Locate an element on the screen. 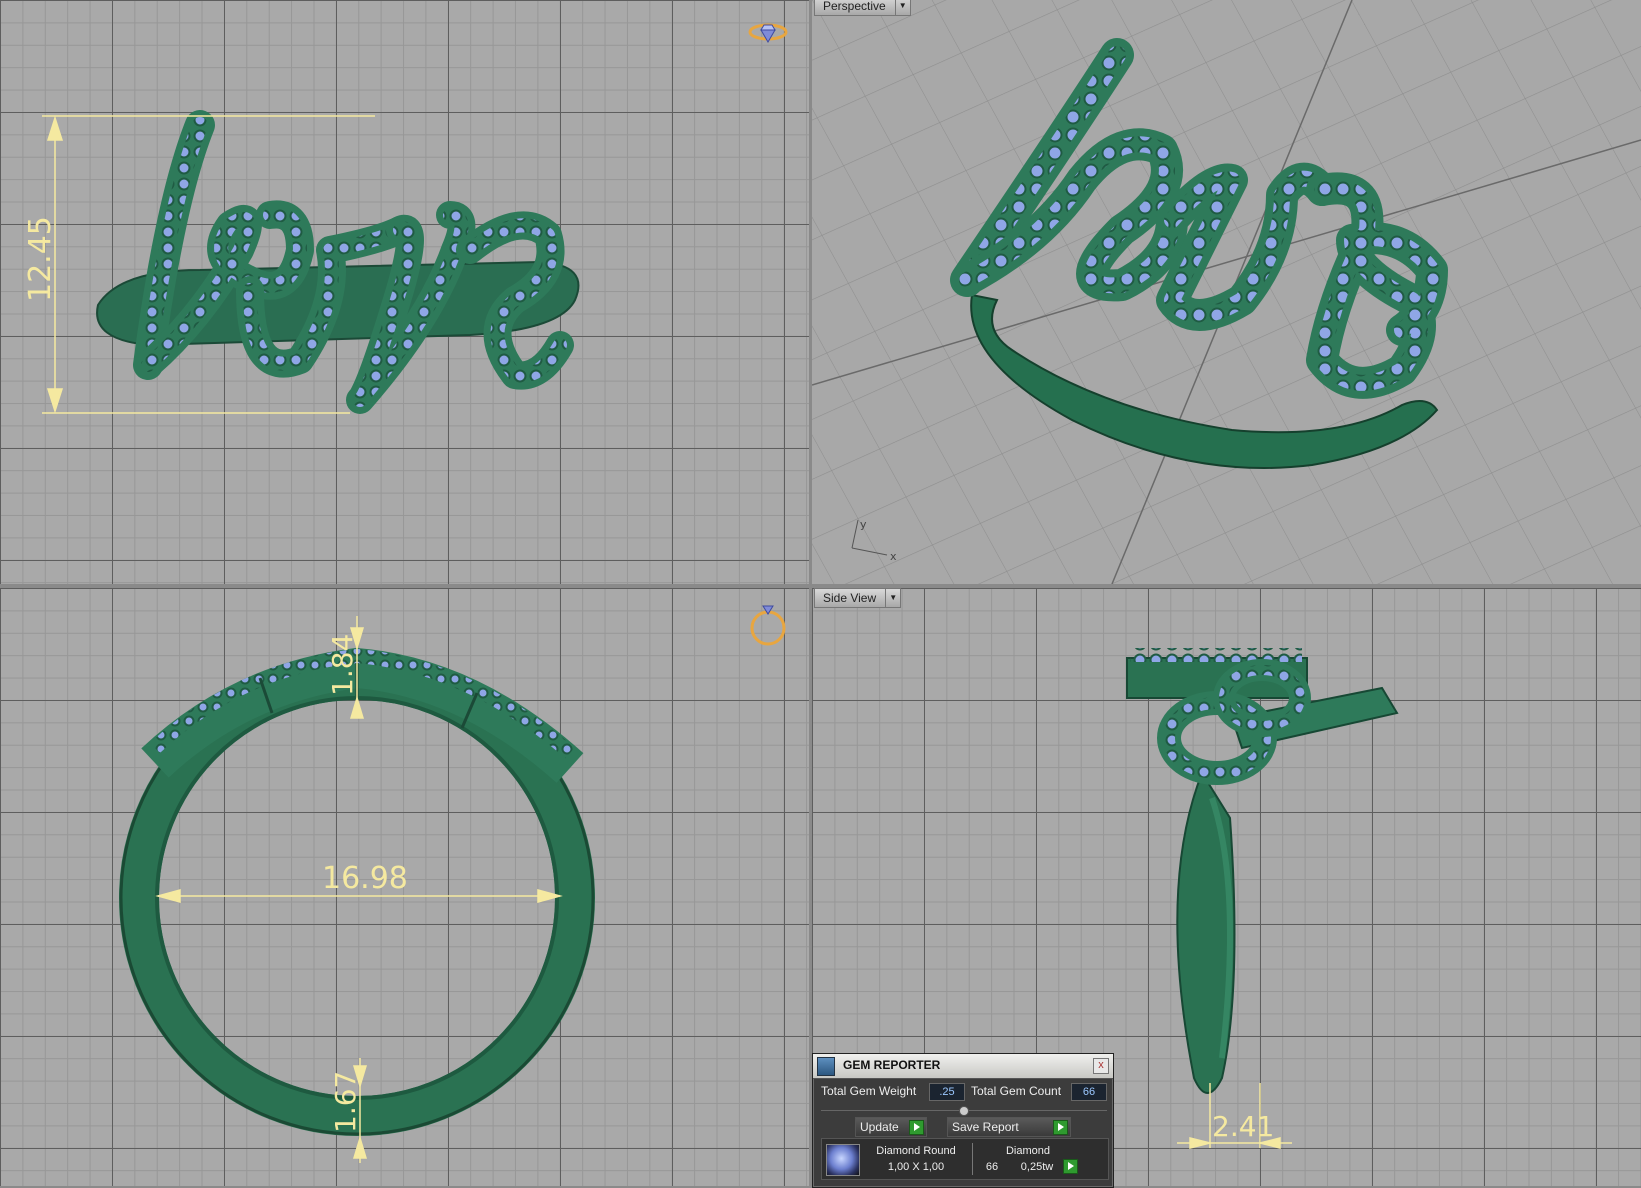  close-icon: x is located at coordinates (1101, 1066).